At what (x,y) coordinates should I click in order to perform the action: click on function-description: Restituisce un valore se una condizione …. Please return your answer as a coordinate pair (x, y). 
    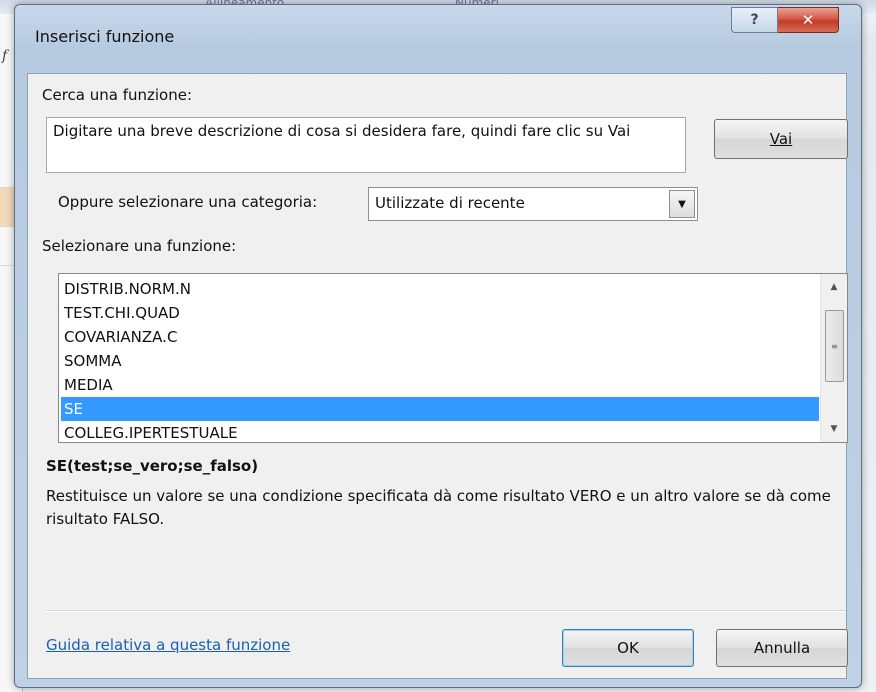
    Looking at the image, I should click on (438, 507).